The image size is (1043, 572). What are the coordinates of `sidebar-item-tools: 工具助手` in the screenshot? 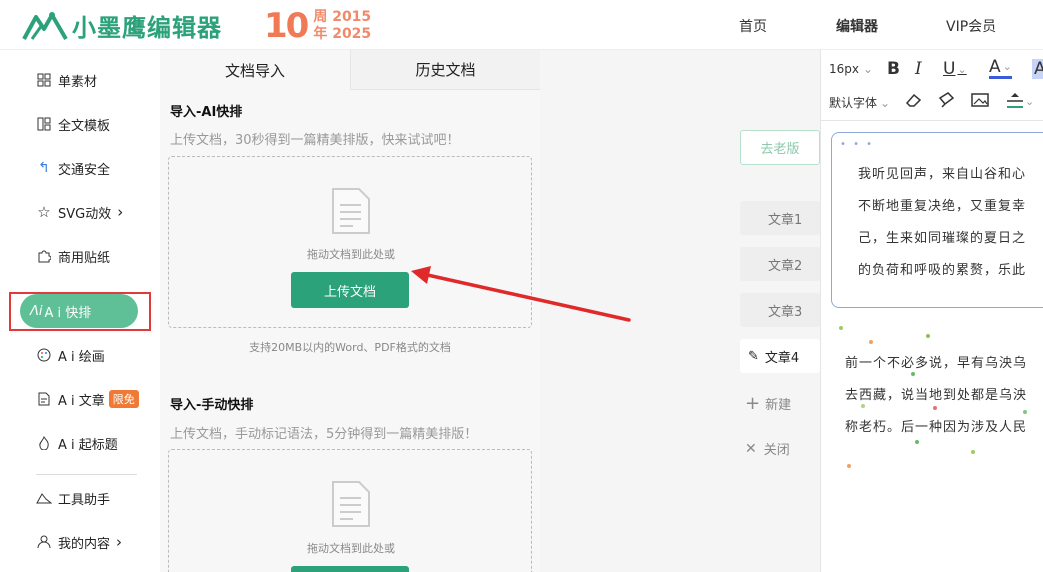 It's located at (73, 498).